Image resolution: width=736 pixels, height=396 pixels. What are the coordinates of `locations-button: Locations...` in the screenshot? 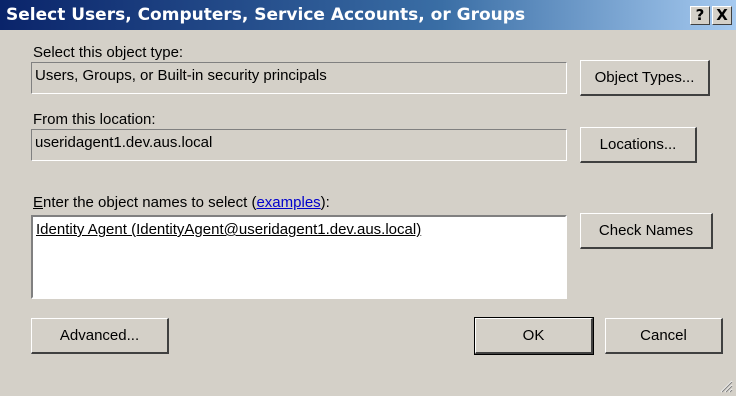 It's located at (638, 145).